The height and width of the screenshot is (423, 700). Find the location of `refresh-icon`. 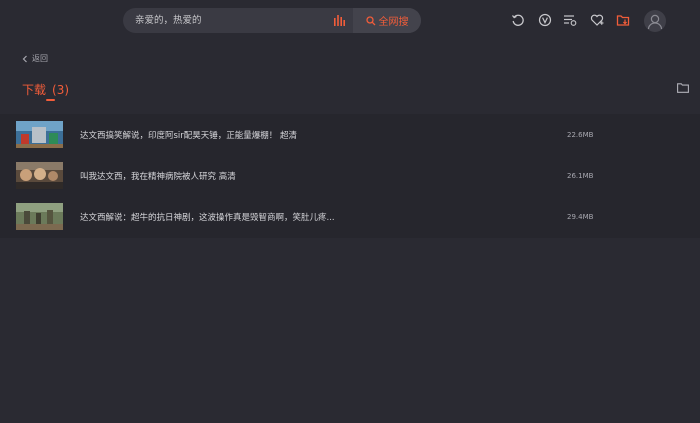

refresh-icon is located at coordinates (518, 20).